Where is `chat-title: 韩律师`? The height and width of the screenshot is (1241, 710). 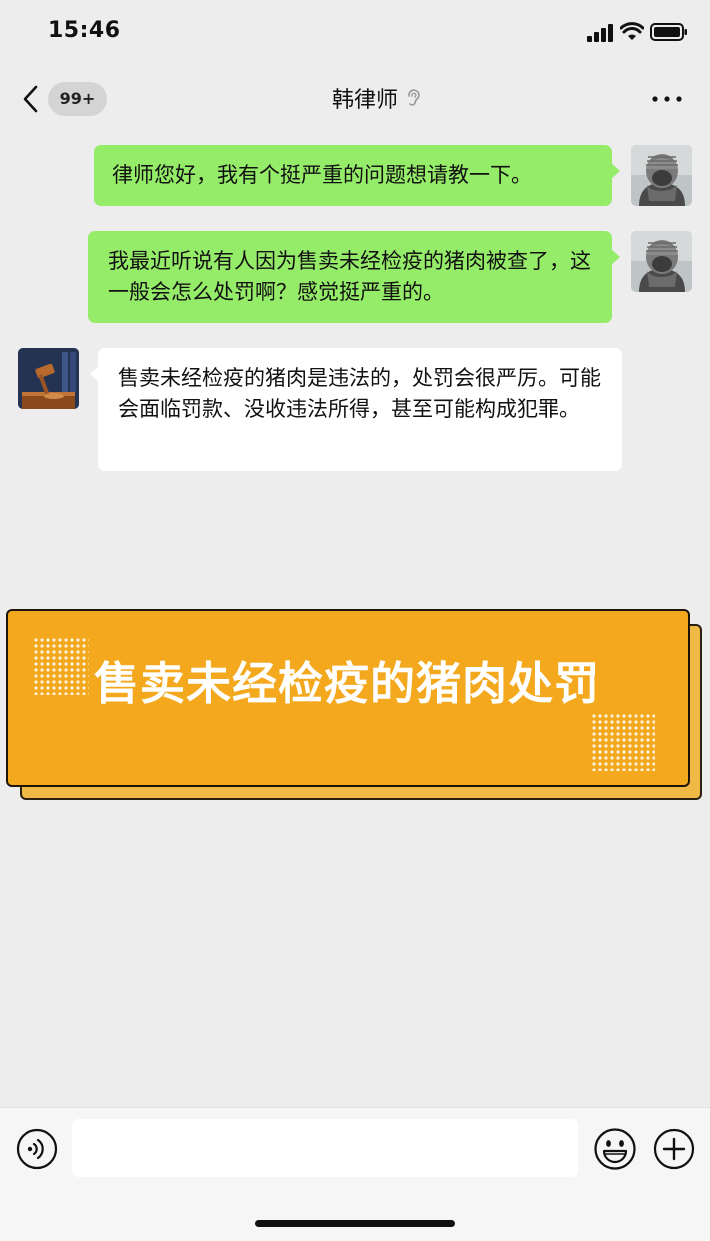 chat-title: 韩律师 is located at coordinates (364, 100).